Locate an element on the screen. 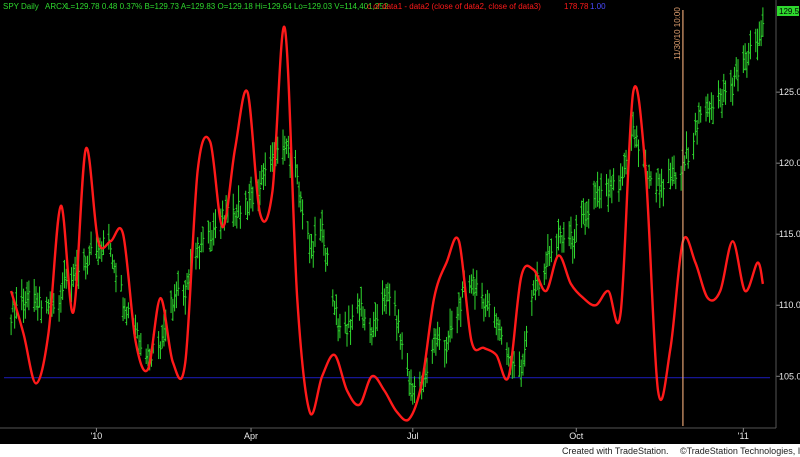  x-tick-label: Apr is located at coordinates (251, 436).